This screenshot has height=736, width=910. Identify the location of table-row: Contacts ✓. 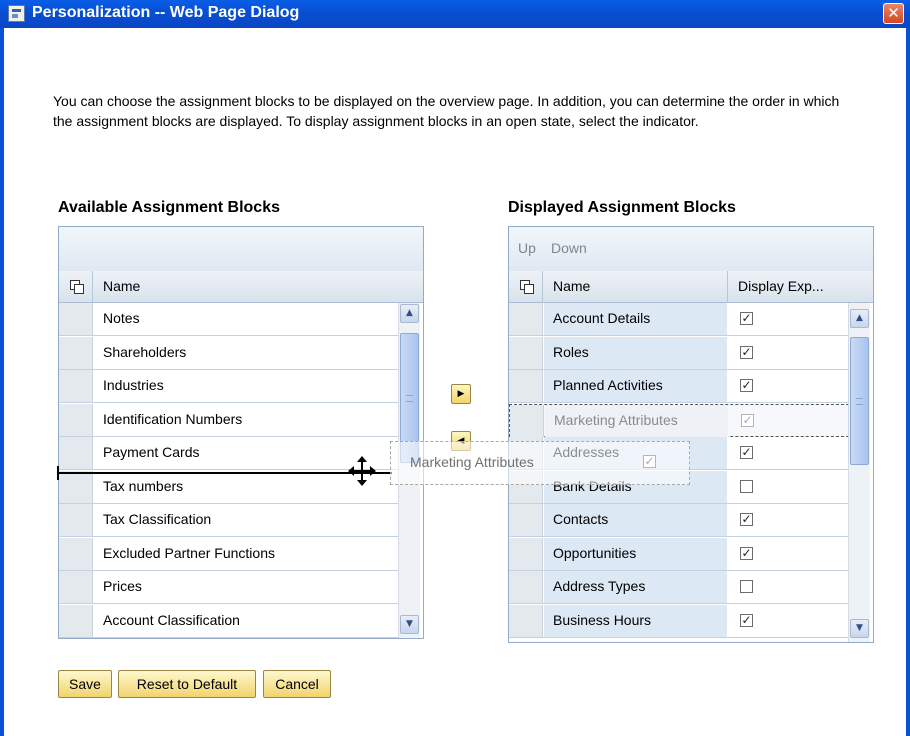
(678, 520).